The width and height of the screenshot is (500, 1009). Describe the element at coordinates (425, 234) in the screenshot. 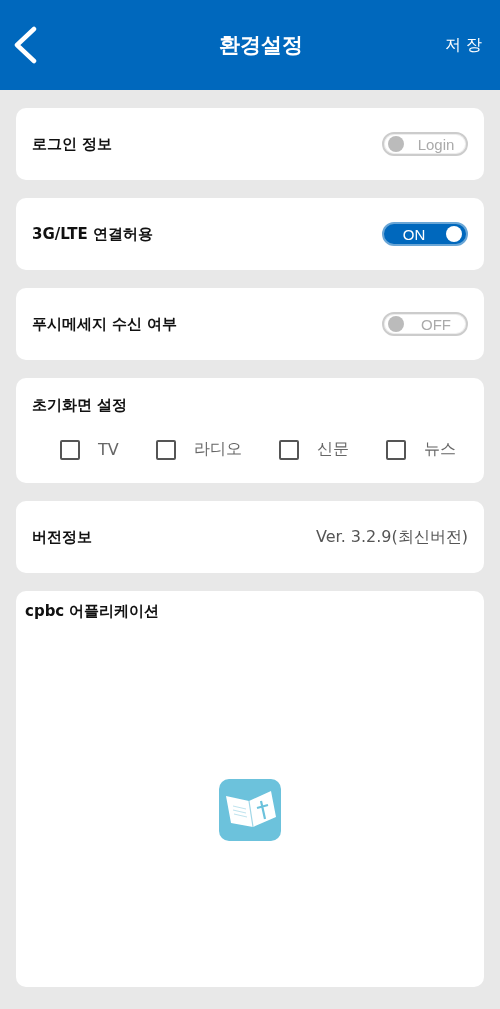

I see `toggle-switch: ON` at that location.